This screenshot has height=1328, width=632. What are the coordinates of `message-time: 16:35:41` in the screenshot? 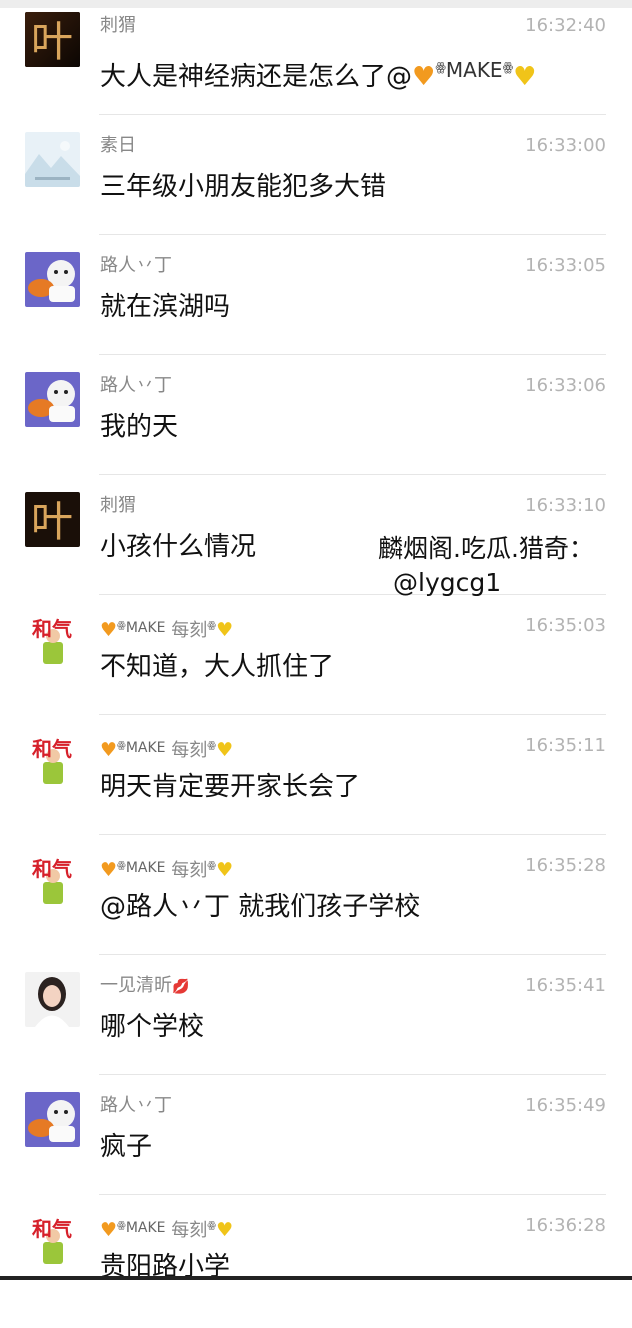 It's located at (565, 985).